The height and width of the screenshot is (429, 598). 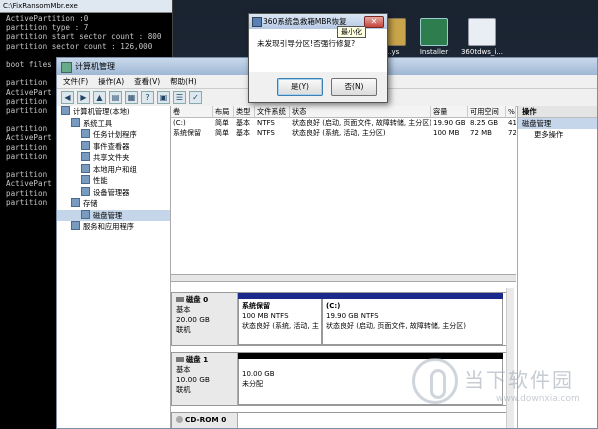 I want to click on tree-item: 设备管理器, so click(x=113, y=192).